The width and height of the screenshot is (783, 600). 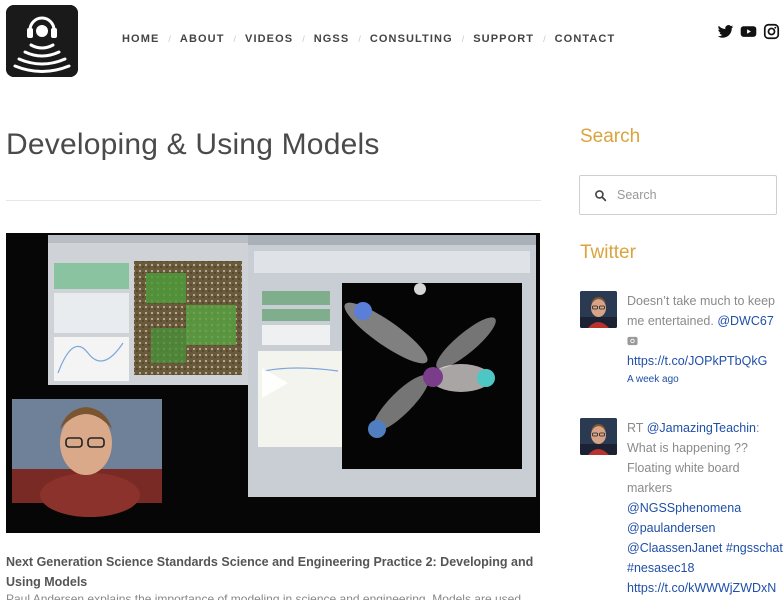 I want to click on headphones-logo-icon, so click(x=42, y=41).